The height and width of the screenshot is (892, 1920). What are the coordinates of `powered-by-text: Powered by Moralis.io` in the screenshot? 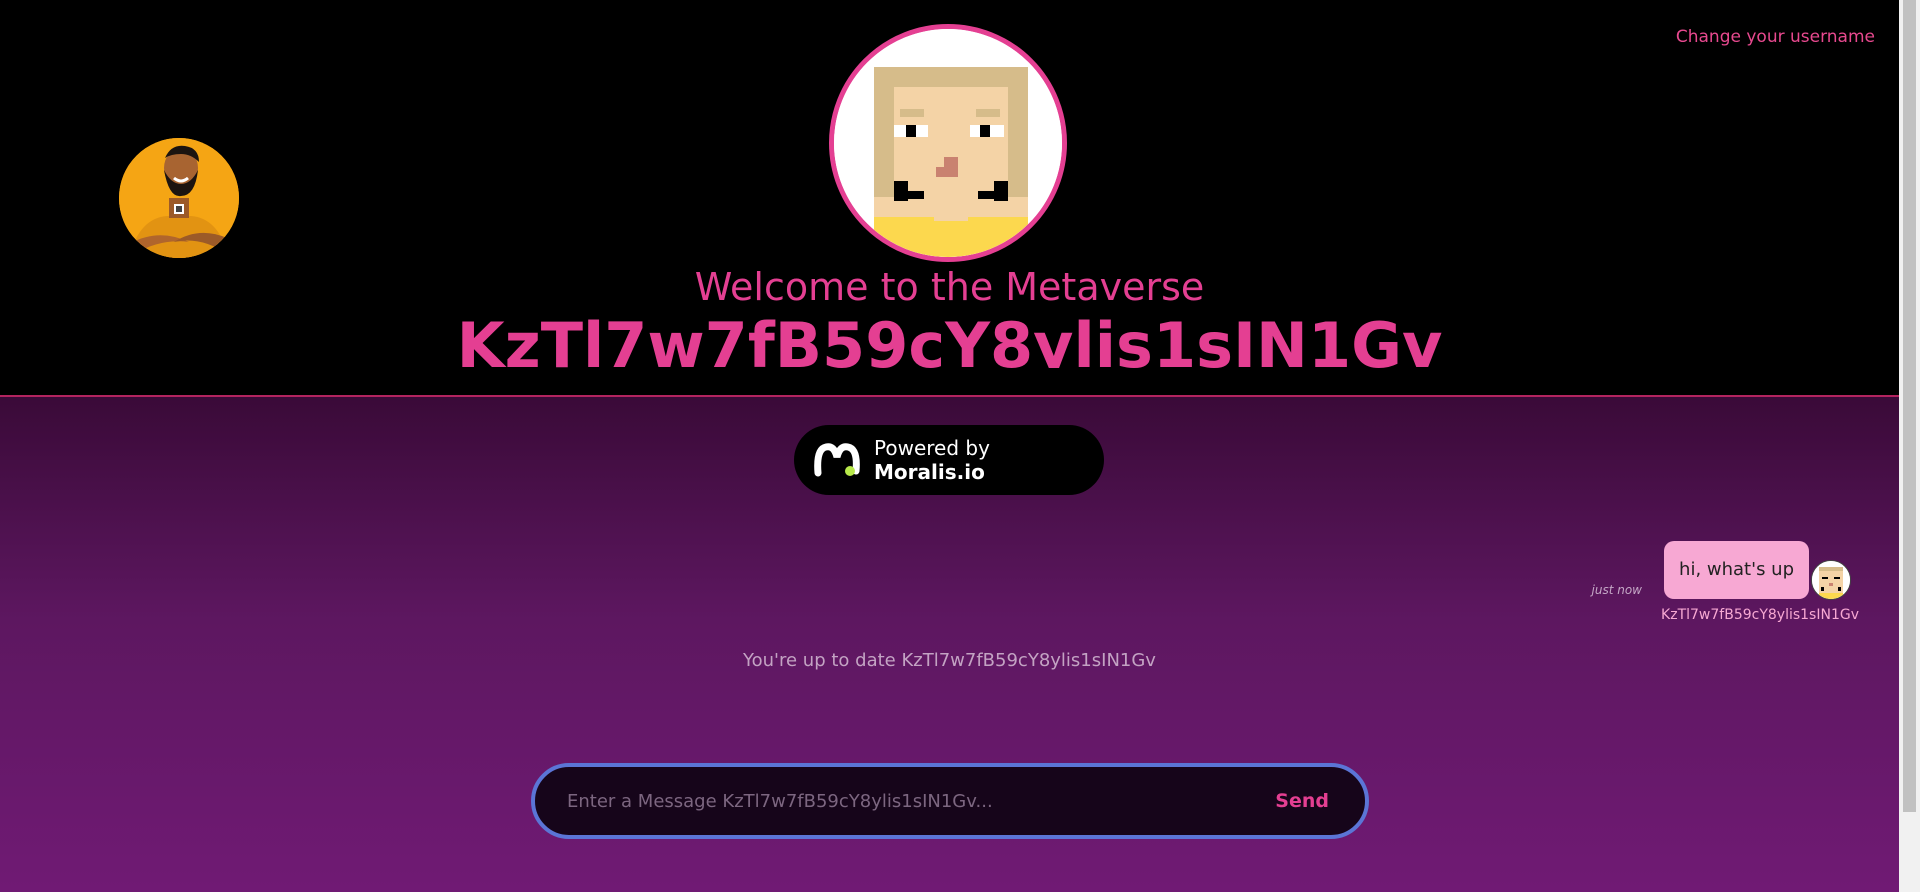 It's located at (932, 460).